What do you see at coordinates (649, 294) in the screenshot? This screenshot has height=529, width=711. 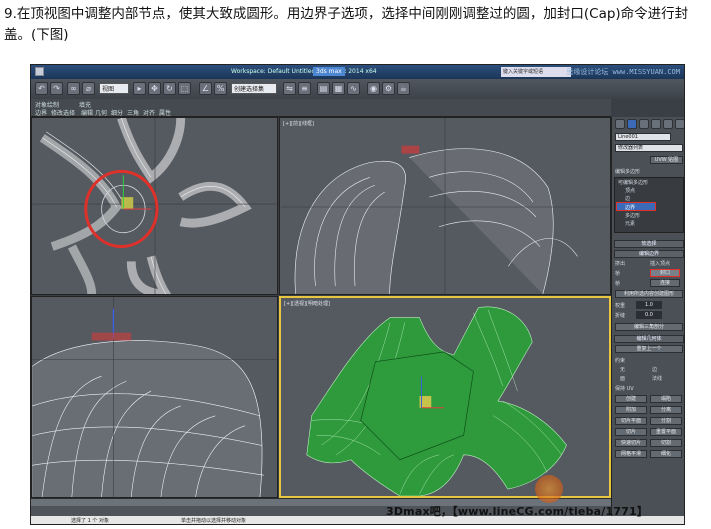 I see `create-shape-button: 利用所选内容创建图形` at bounding box center [649, 294].